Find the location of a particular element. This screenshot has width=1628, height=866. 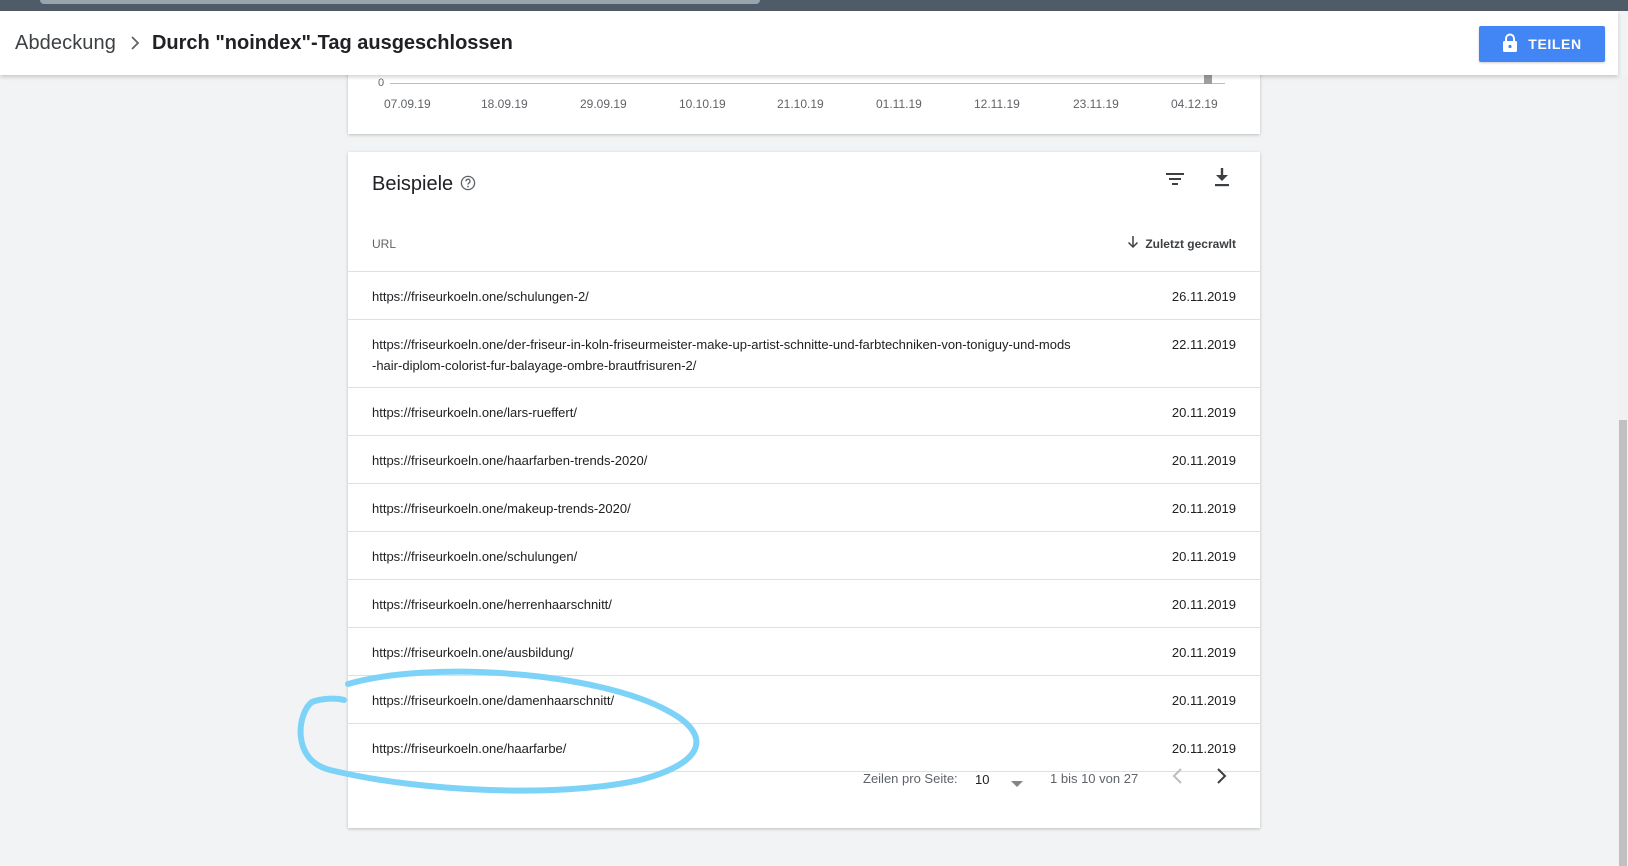

row-date: 26.11.2019 is located at coordinates (1203, 296).